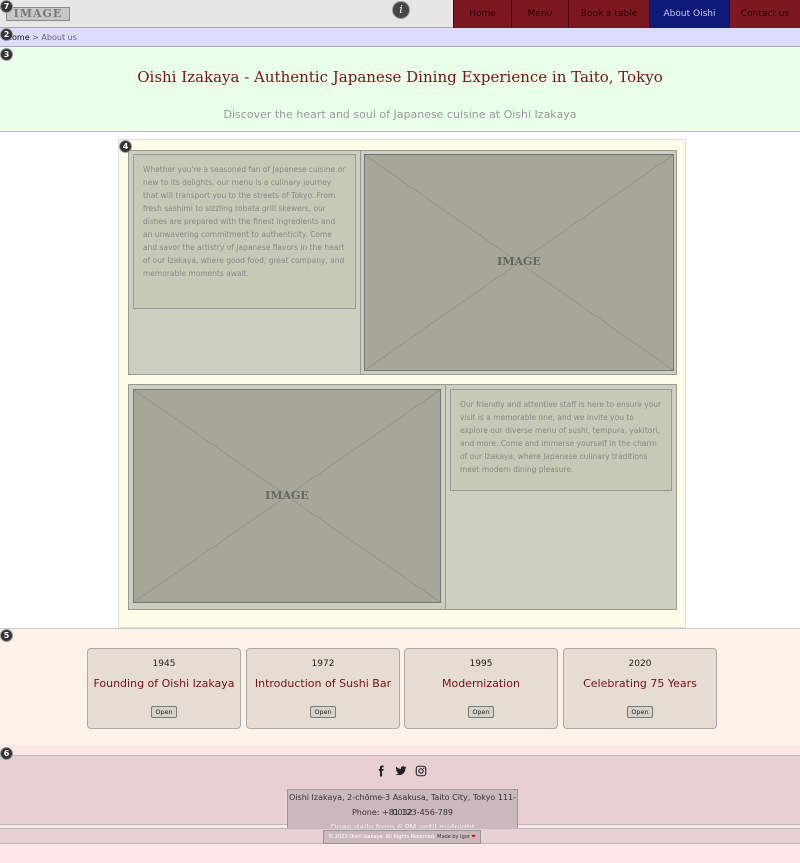 The image size is (800, 863). I want to click on timeline-year: 1995, so click(481, 664).